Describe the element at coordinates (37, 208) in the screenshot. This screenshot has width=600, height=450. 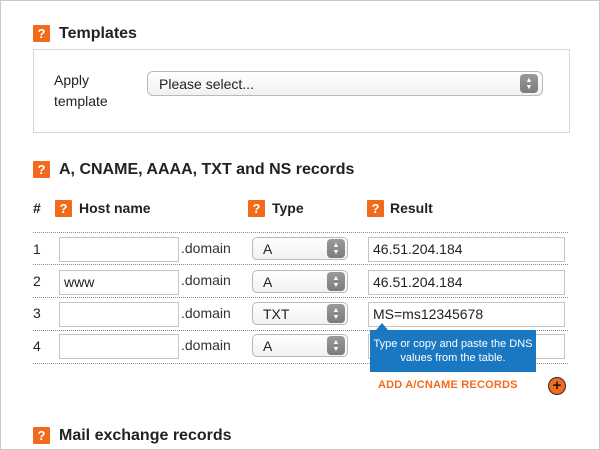
I see `column-number: #` at that location.